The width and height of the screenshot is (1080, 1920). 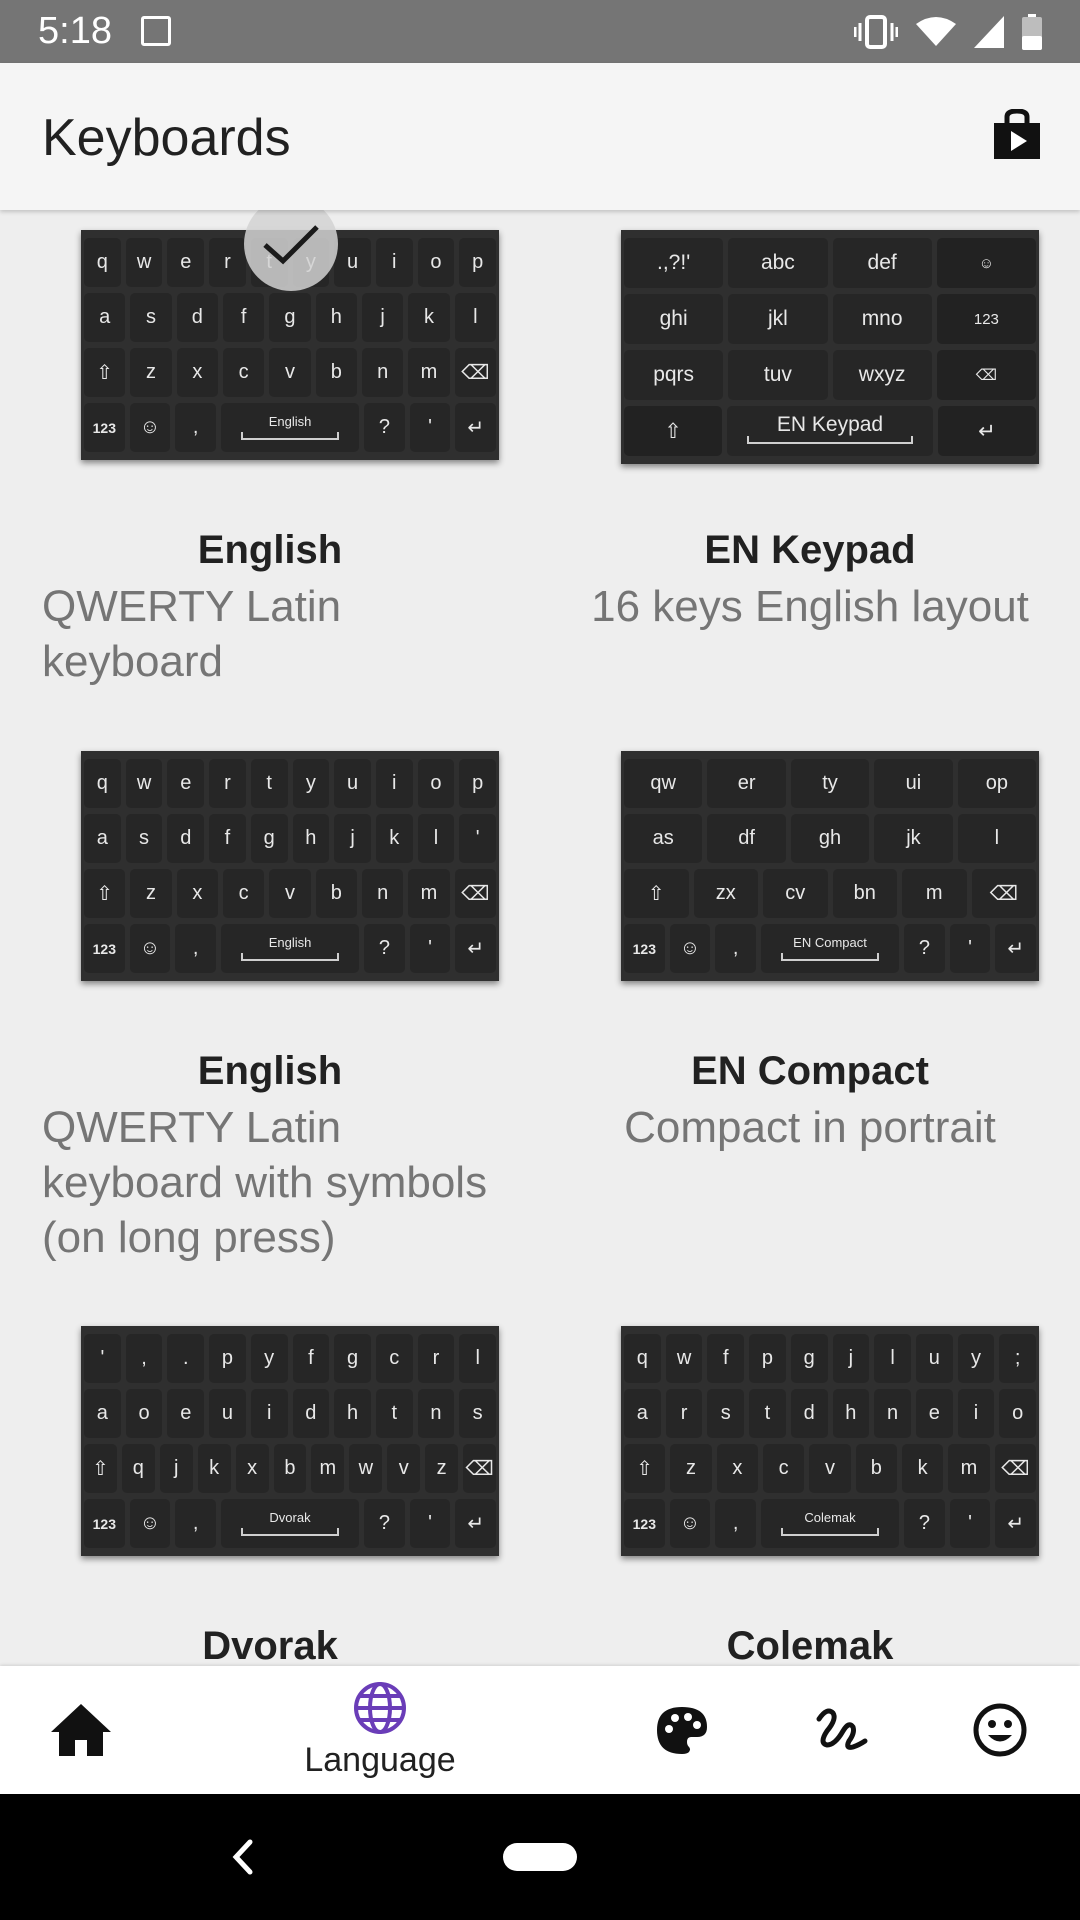 What do you see at coordinates (382, 317) in the screenshot?
I see `key: j` at bounding box center [382, 317].